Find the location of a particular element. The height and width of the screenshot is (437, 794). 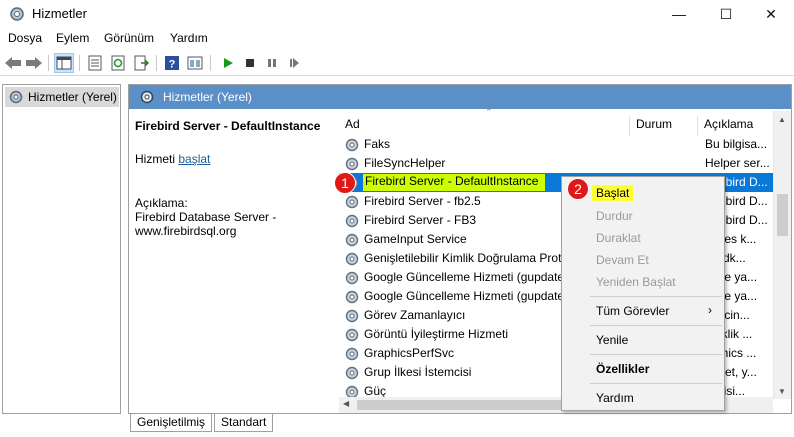

tree-item-services-local: Hizmetler (Yerel) is located at coordinates (62, 97).